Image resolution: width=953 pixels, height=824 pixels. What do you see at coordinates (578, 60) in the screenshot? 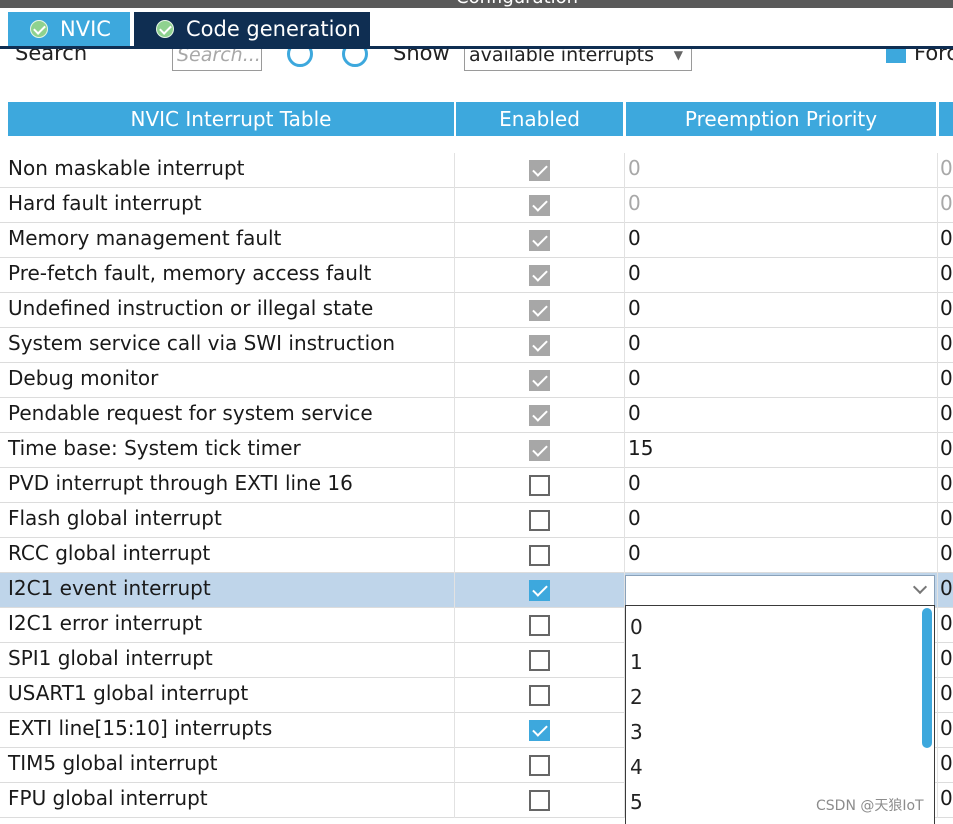
I see `show-select: available interrupts ▼` at bounding box center [578, 60].